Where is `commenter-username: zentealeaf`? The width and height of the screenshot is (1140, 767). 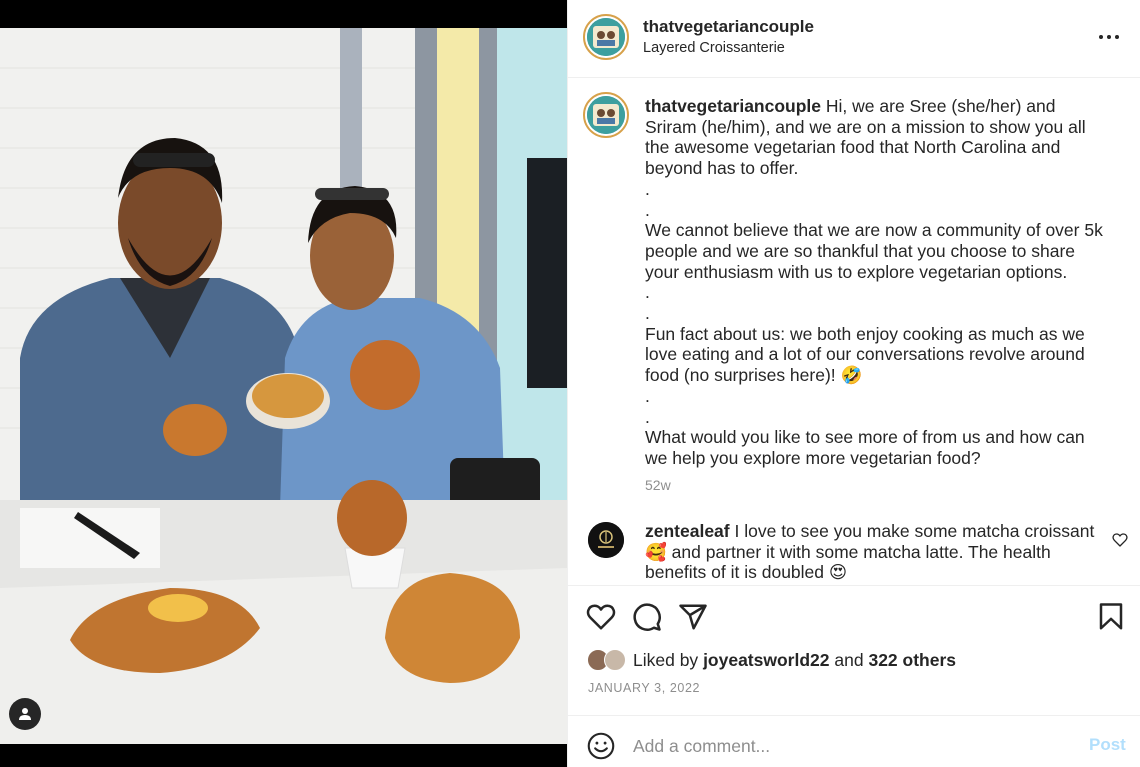
commenter-username: zentealeaf is located at coordinates (687, 531).